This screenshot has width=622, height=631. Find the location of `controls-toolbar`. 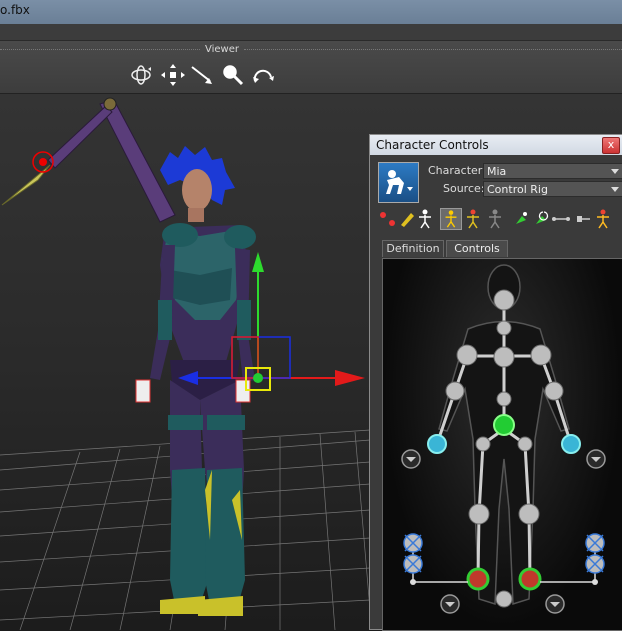

controls-toolbar is located at coordinates (500, 220).